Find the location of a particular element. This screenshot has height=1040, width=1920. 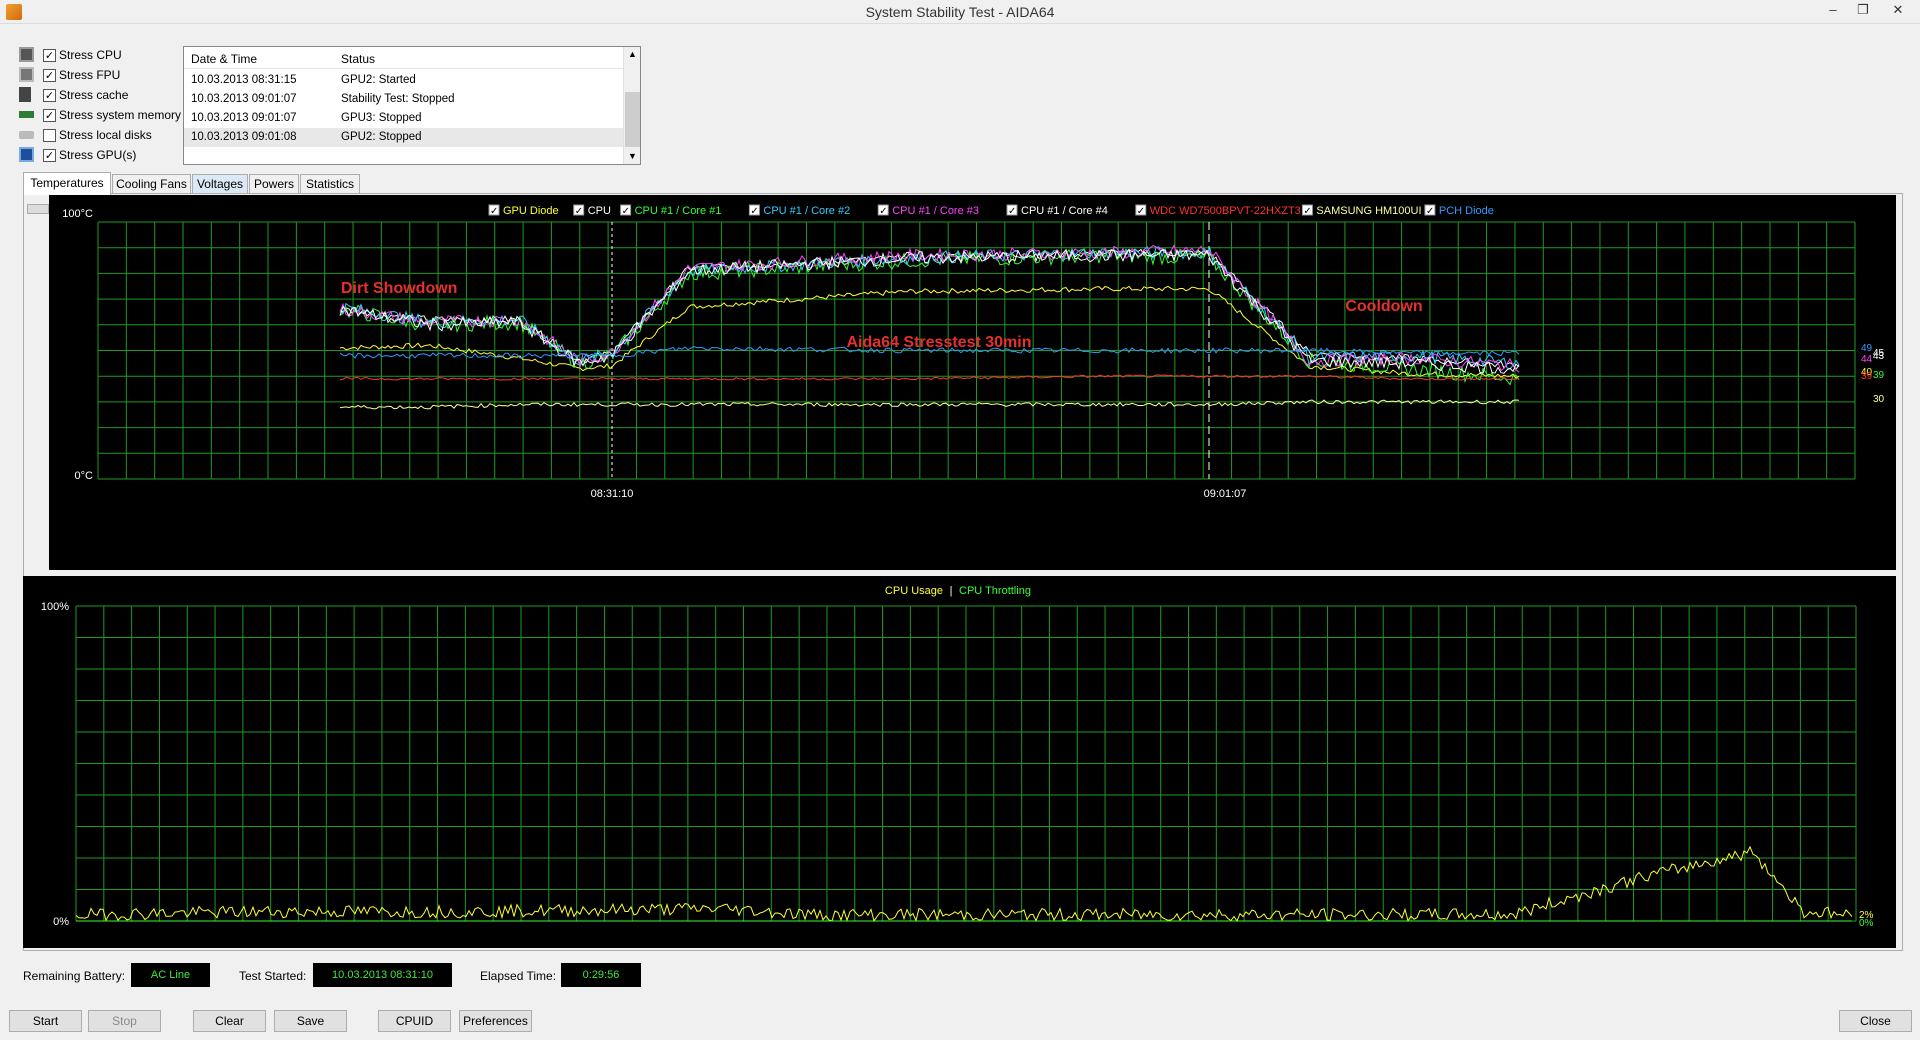

stress-fpu-option: ✓ Stress FPU is located at coordinates (104, 75).